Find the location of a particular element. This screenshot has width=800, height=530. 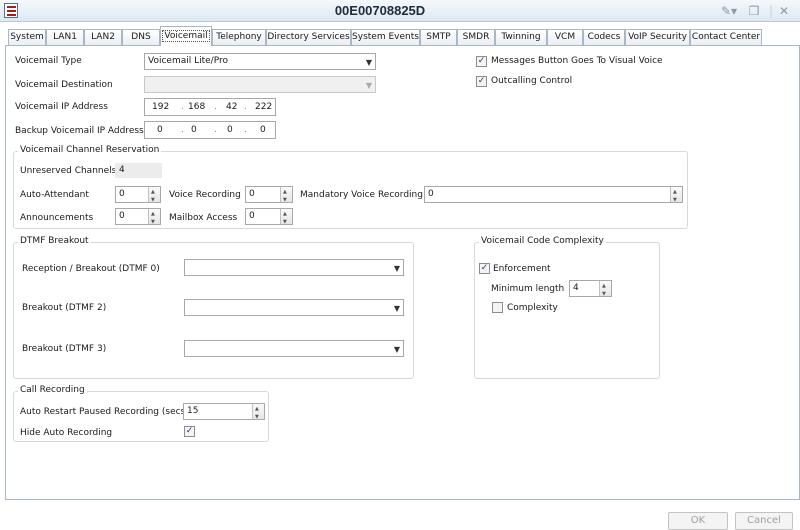

tab-dns: DNS is located at coordinates (141, 37).